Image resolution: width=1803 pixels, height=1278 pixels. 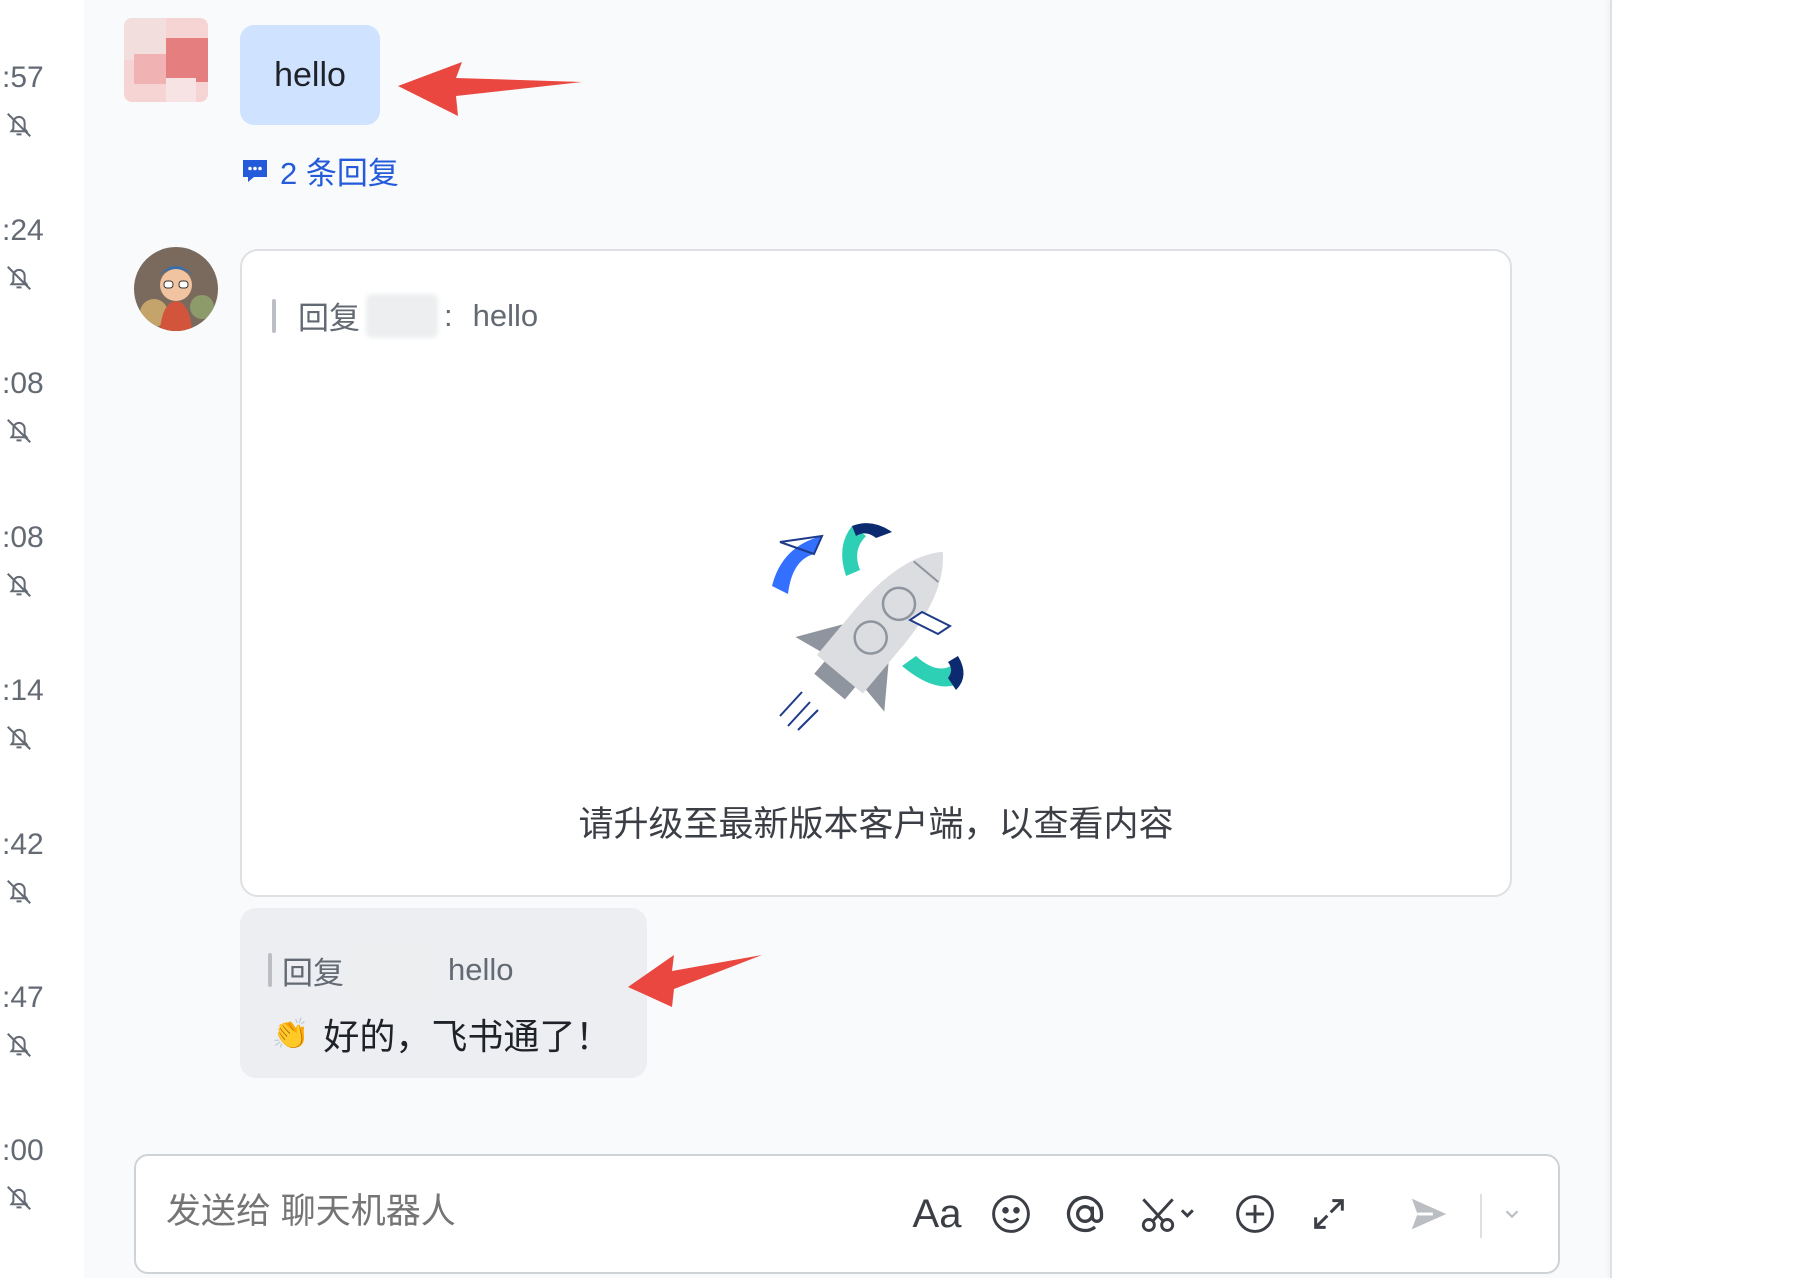 What do you see at coordinates (291, 1034) in the screenshot?
I see `clap-emoji-icon: 👏` at bounding box center [291, 1034].